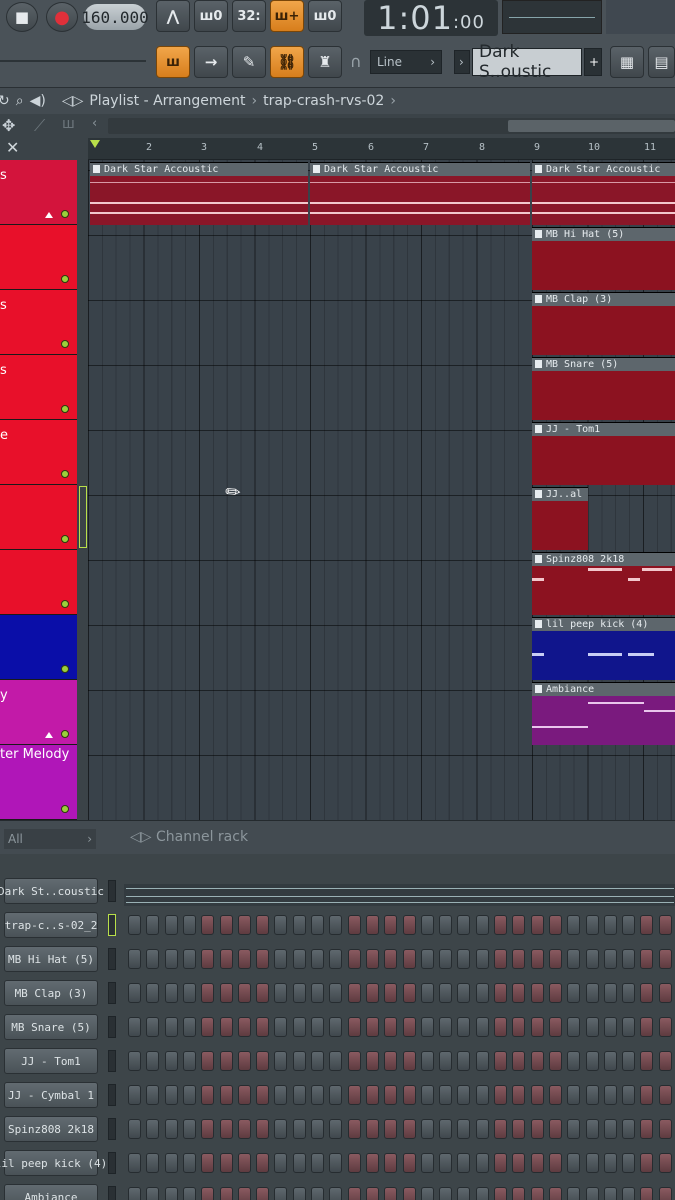  What do you see at coordinates (462, 62) in the screenshot?
I see `channel-prev-button: ›` at bounding box center [462, 62].